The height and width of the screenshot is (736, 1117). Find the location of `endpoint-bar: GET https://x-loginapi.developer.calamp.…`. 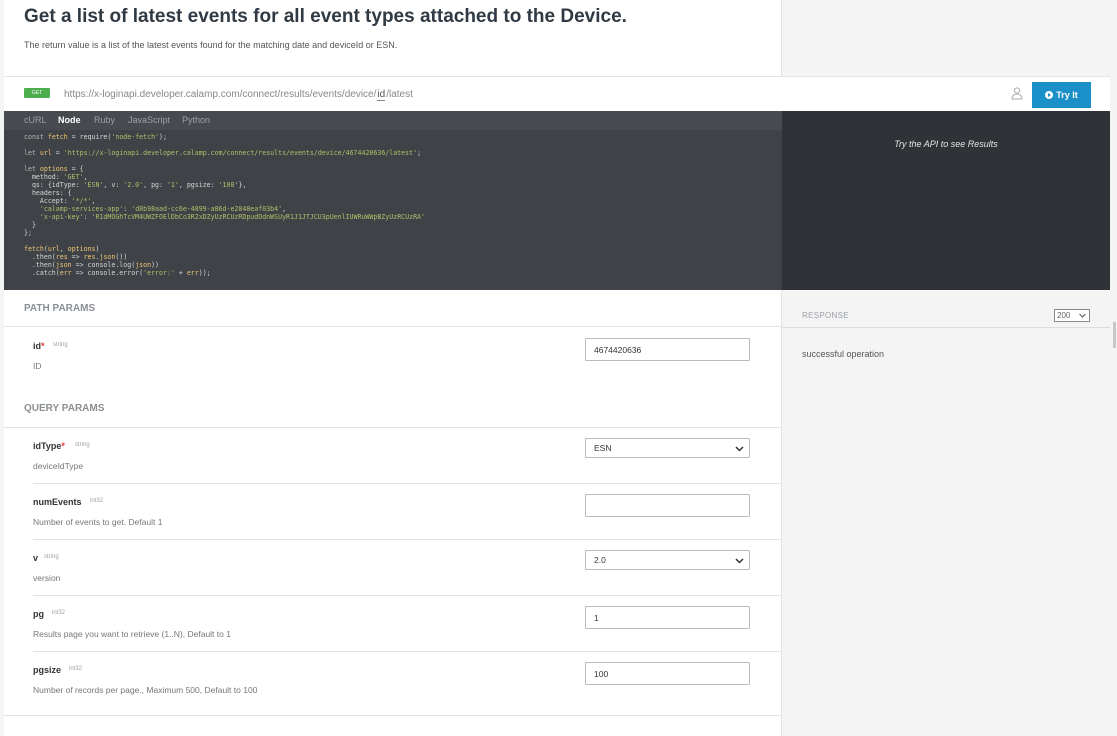

endpoint-bar: GET https://x-loginapi.developer.calamp.… is located at coordinates (557, 93).